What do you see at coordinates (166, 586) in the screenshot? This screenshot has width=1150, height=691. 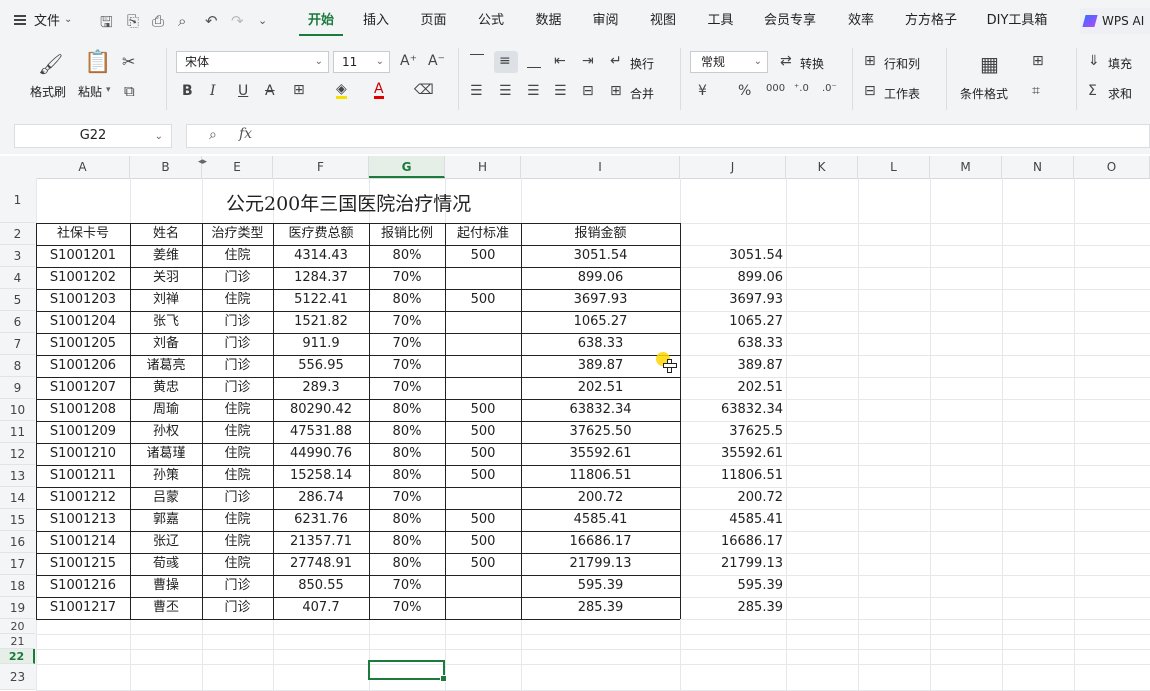 I see `table-cell: 曹操` at bounding box center [166, 586].